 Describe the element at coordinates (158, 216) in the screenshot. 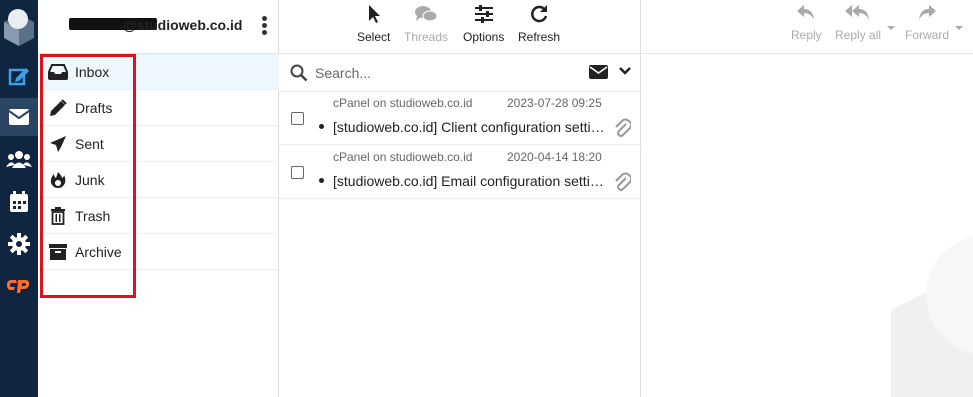

I see `folder-trash: Trash` at that location.